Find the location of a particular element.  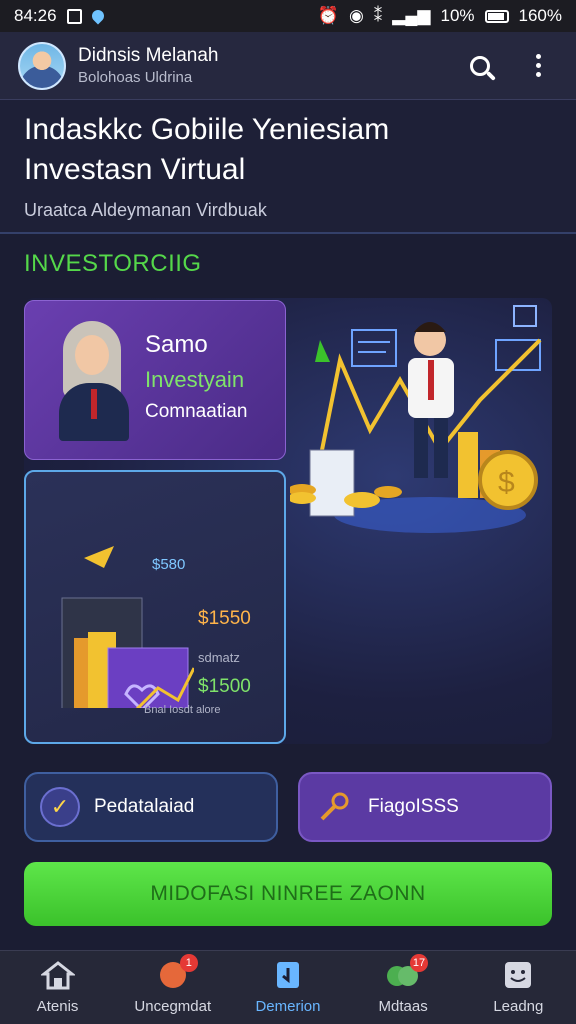

nav-item-home: Atenis is located at coordinates (57, 987).